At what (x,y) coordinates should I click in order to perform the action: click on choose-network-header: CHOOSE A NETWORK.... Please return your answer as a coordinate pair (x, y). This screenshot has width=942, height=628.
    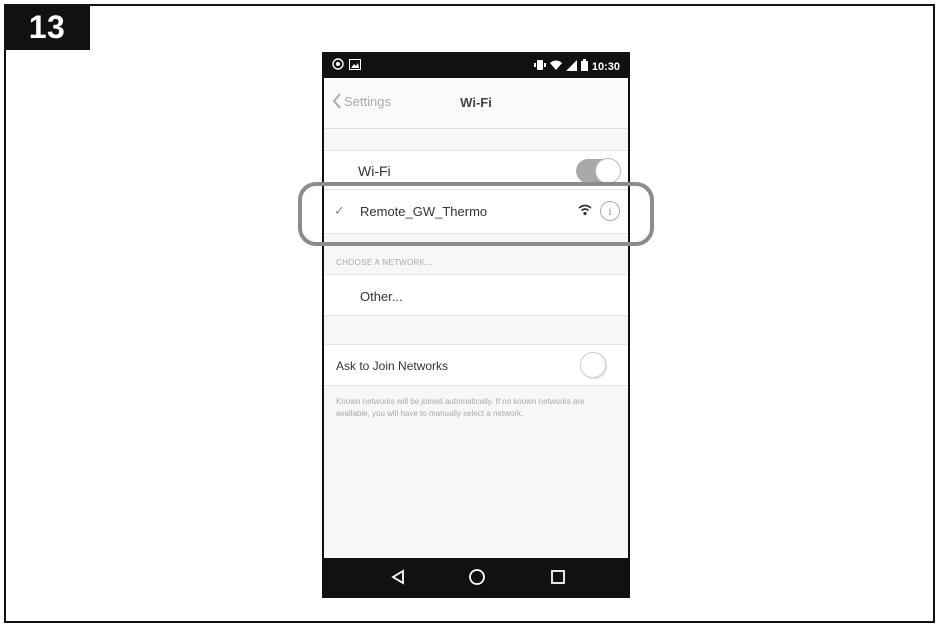
    Looking at the image, I should click on (384, 262).